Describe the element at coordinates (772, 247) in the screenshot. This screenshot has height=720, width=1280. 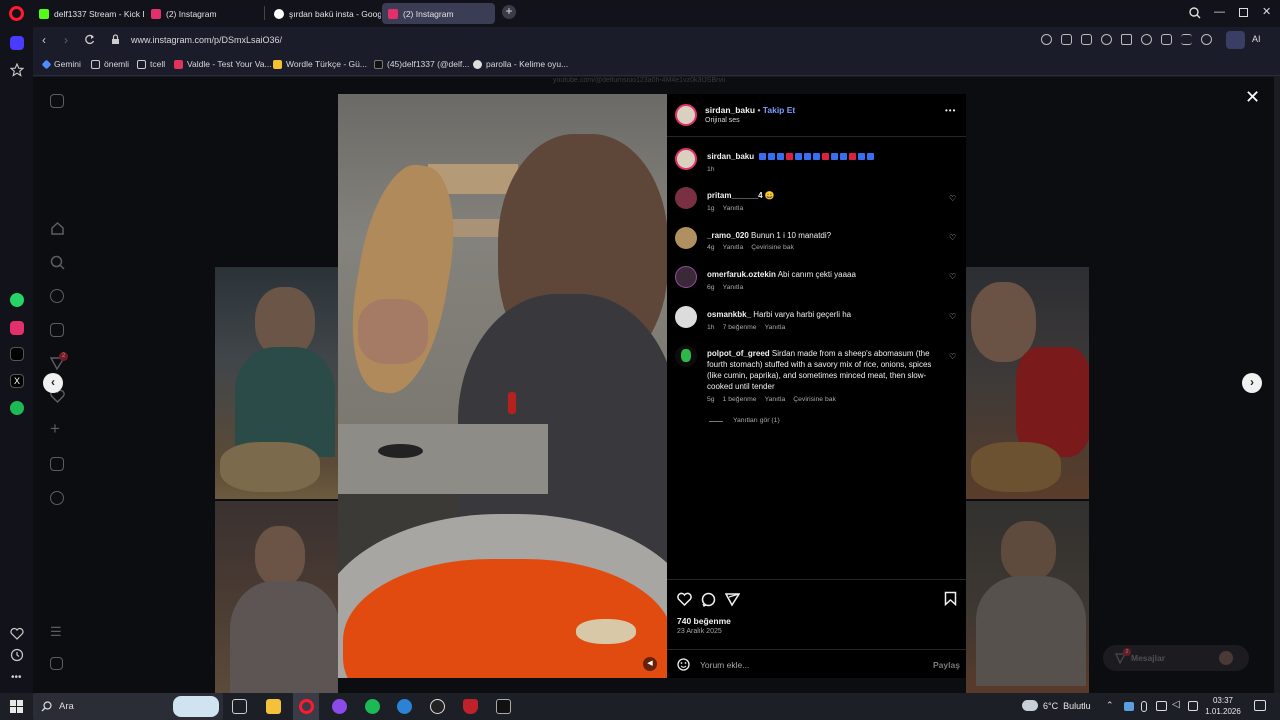
I see `translate-button: Çevirisine bak` at that location.